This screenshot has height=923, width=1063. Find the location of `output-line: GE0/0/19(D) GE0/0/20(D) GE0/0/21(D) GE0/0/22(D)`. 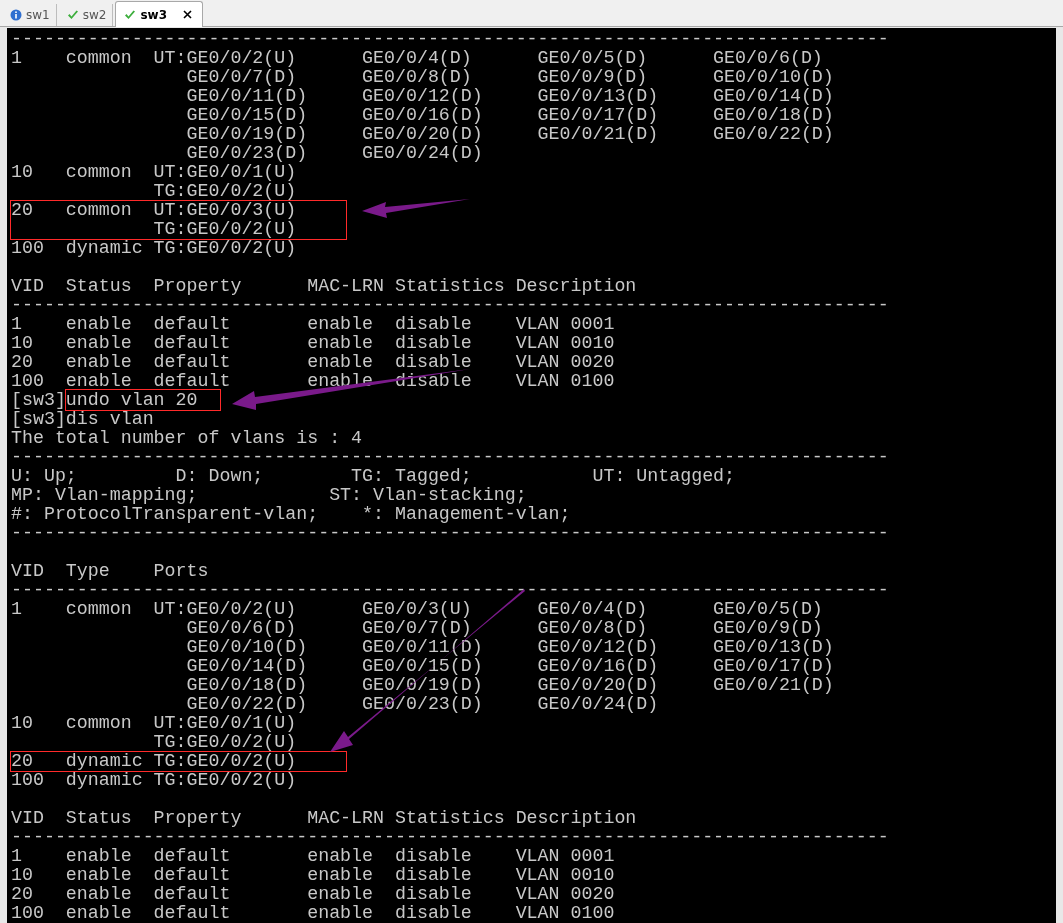

output-line: GE0/0/19(D) GE0/0/20(D) GE0/0/21(D) GE0/0/22(D) is located at coordinates (509, 134).